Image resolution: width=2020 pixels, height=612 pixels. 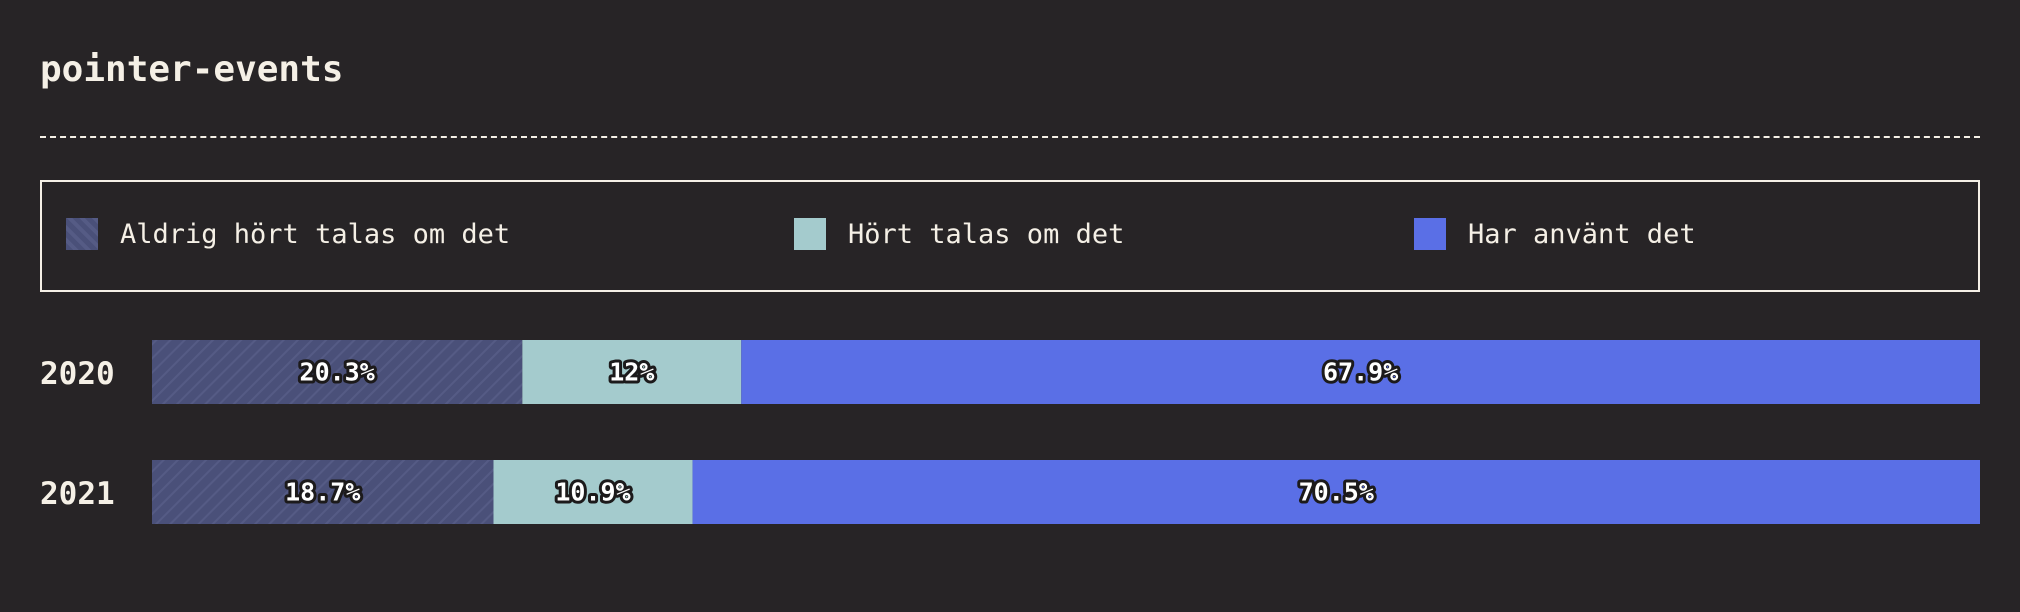 I want to click on data-label-2020-heard: 12%, so click(x=631, y=372).